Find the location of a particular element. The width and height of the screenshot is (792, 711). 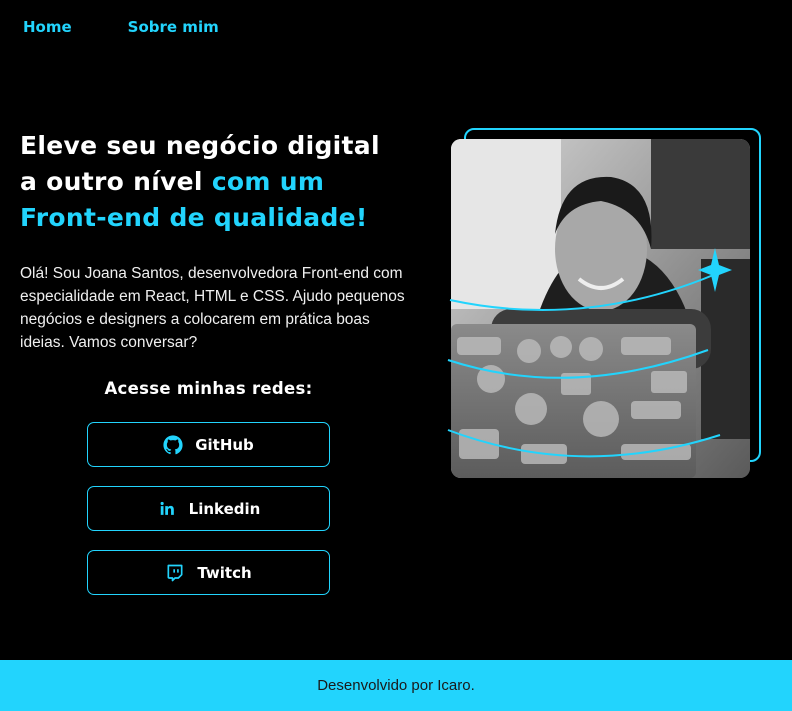

socials-title: Acesse minhas redes: is located at coordinates (208, 388).